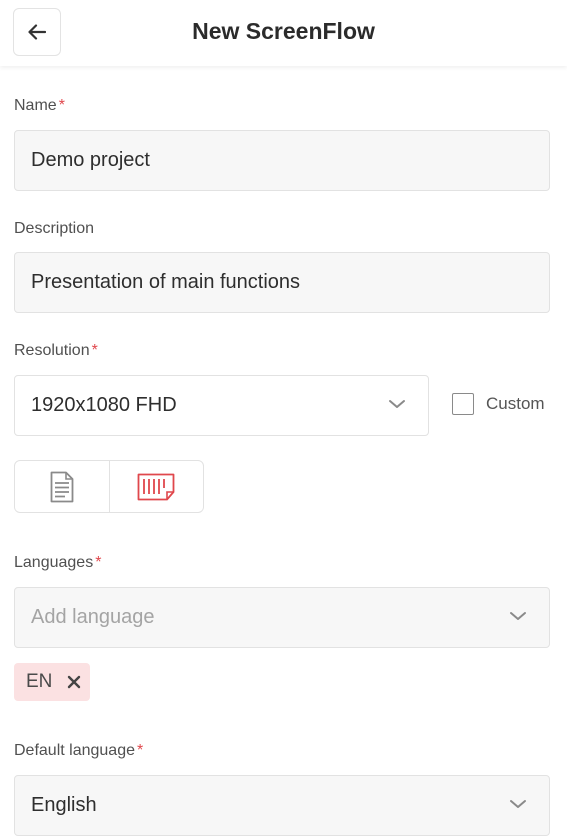 Image resolution: width=567 pixels, height=837 pixels. What do you see at coordinates (463, 404) in the screenshot?
I see `custom-resolution-checkbox` at bounding box center [463, 404].